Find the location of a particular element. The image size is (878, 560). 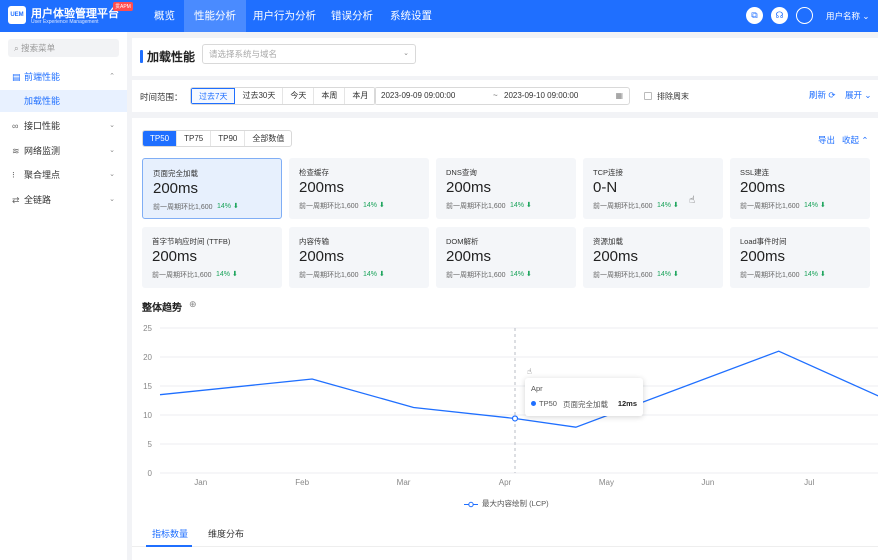

refresh-button: 刷新 ⟳ is located at coordinates (822, 95).